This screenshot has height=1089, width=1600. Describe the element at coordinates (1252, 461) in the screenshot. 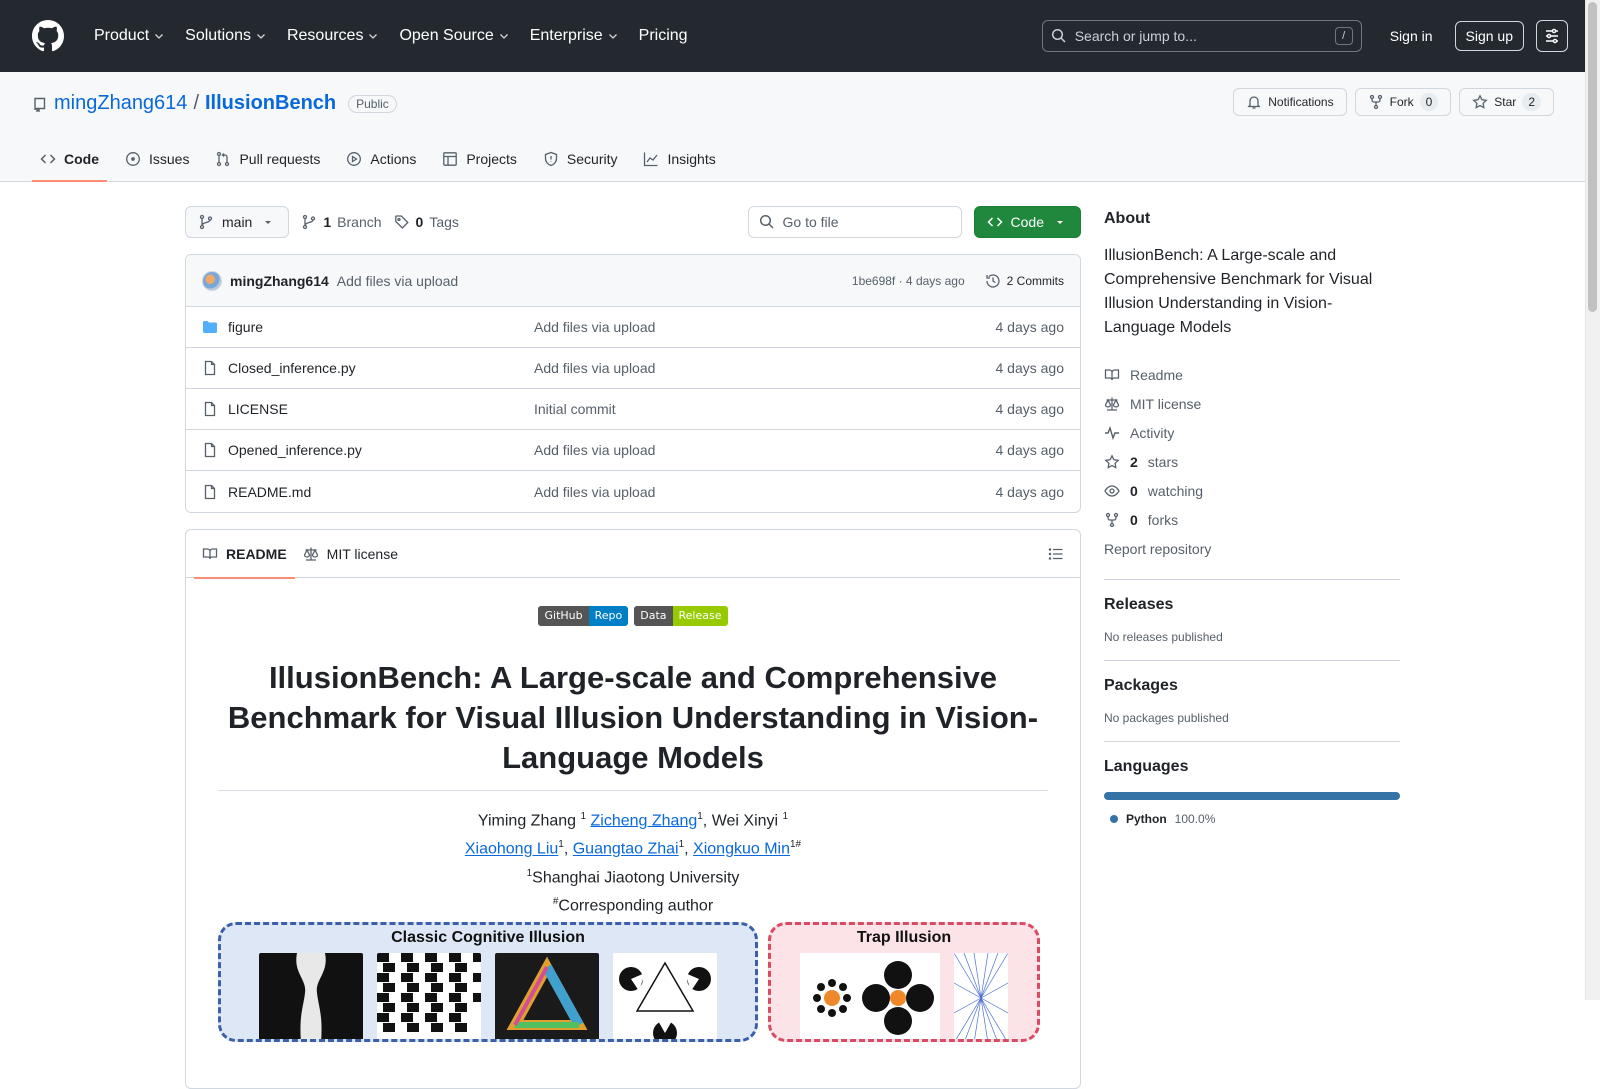

I see `stars-link: 2 stars` at that location.